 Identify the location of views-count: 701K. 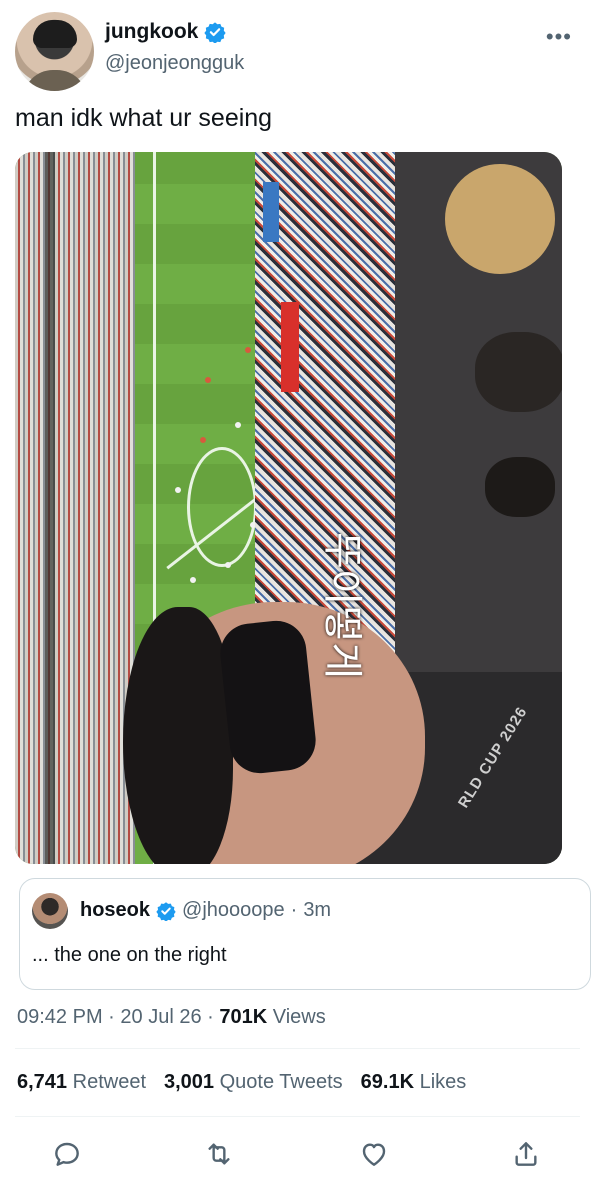
(243, 1017).